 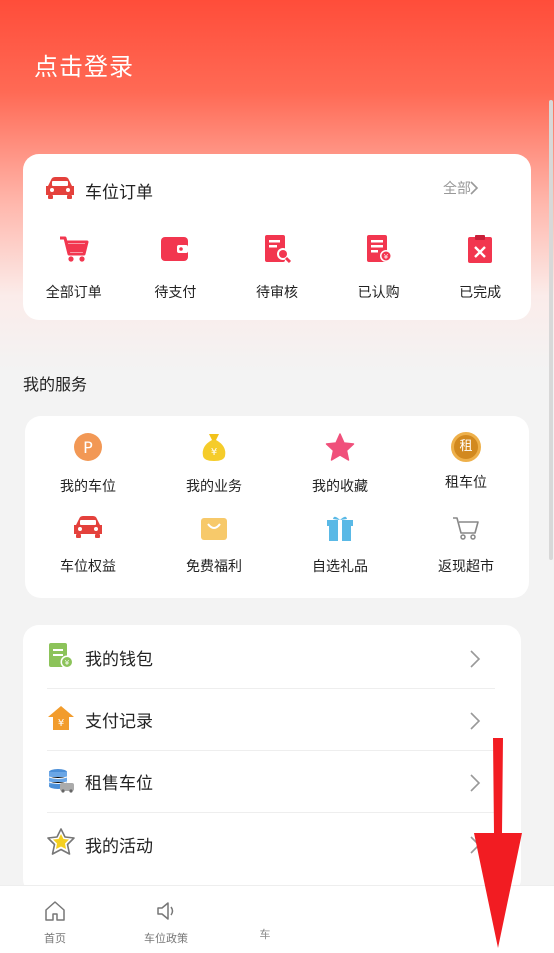 I want to click on service-label: 自选礼品, so click(x=340, y=567).